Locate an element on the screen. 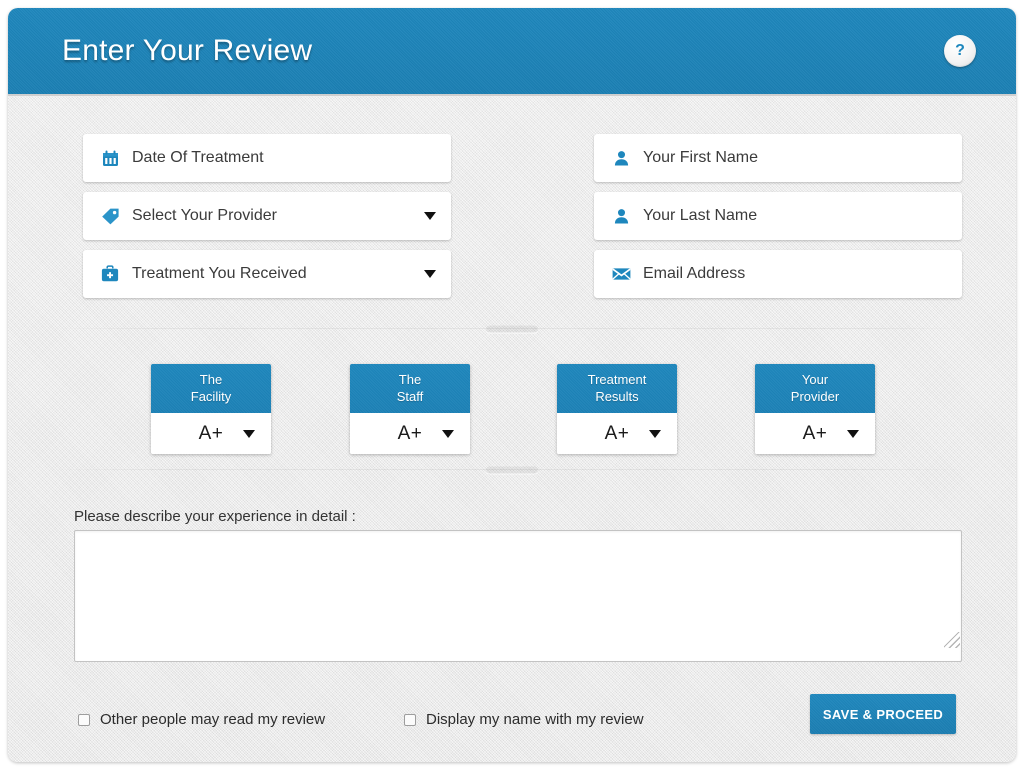 This screenshot has width=1024, height=768. section-divider-bottom is located at coordinates (512, 469).